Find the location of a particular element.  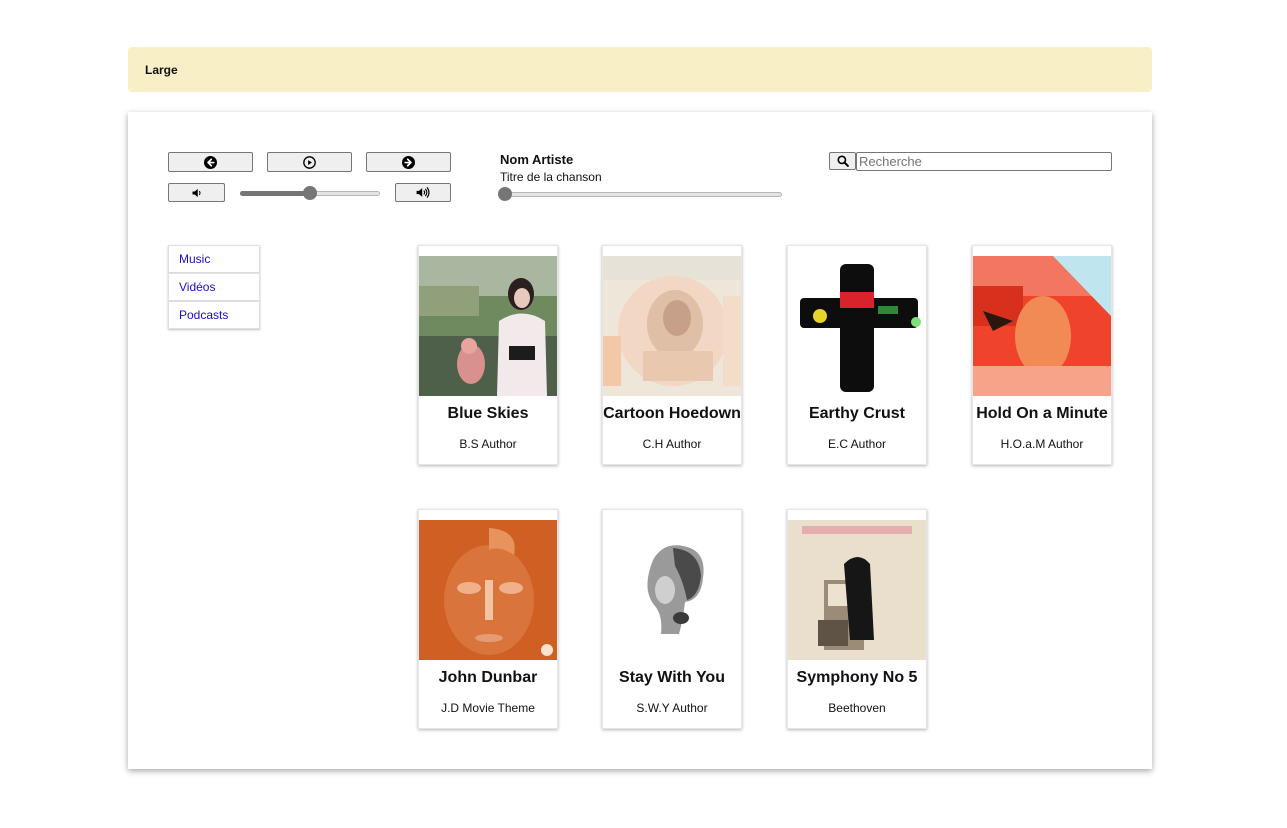

arrow-left-circle-icon is located at coordinates (210, 162).